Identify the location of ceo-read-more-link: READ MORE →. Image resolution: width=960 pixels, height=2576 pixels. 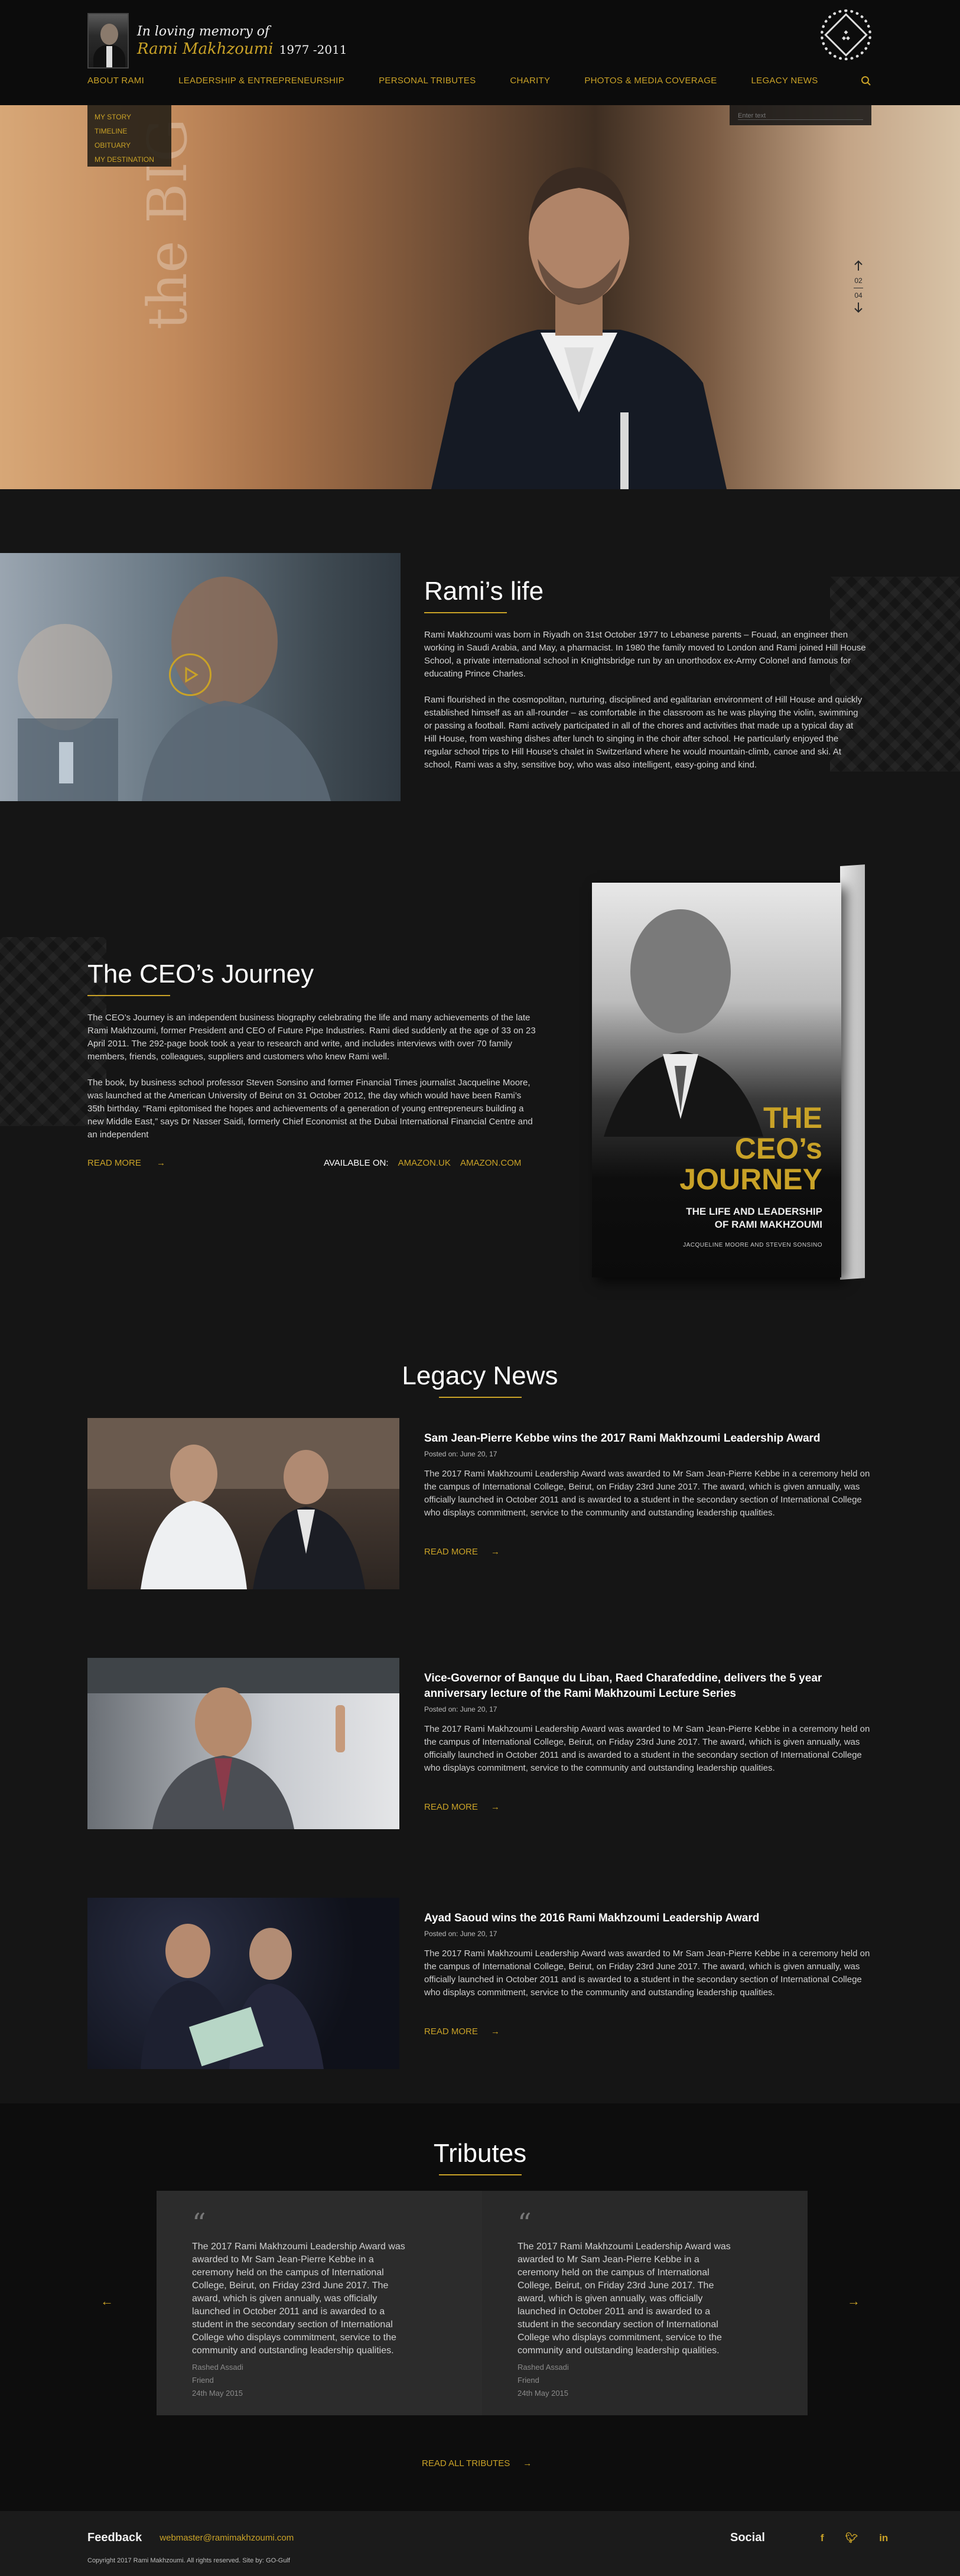
(126, 1163).